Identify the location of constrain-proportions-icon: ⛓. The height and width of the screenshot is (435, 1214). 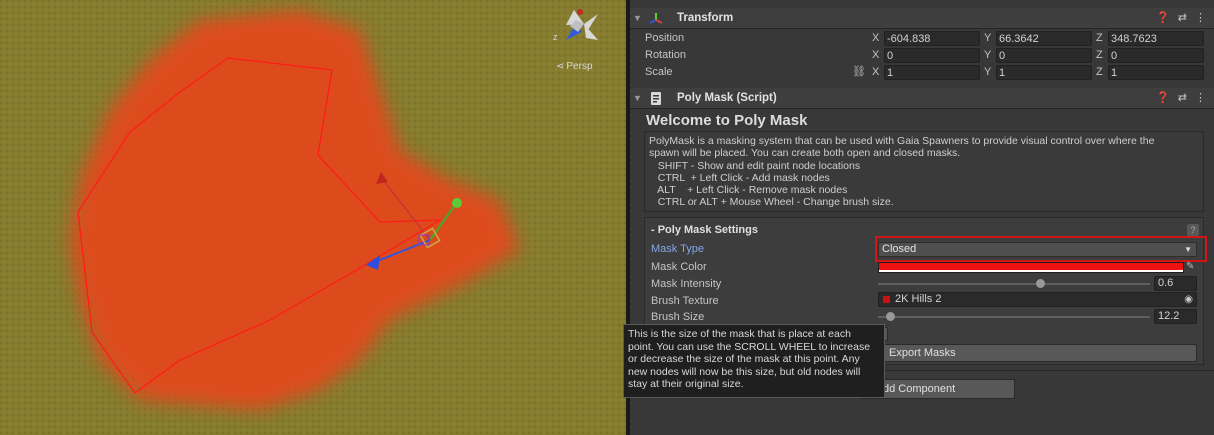
(859, 71).